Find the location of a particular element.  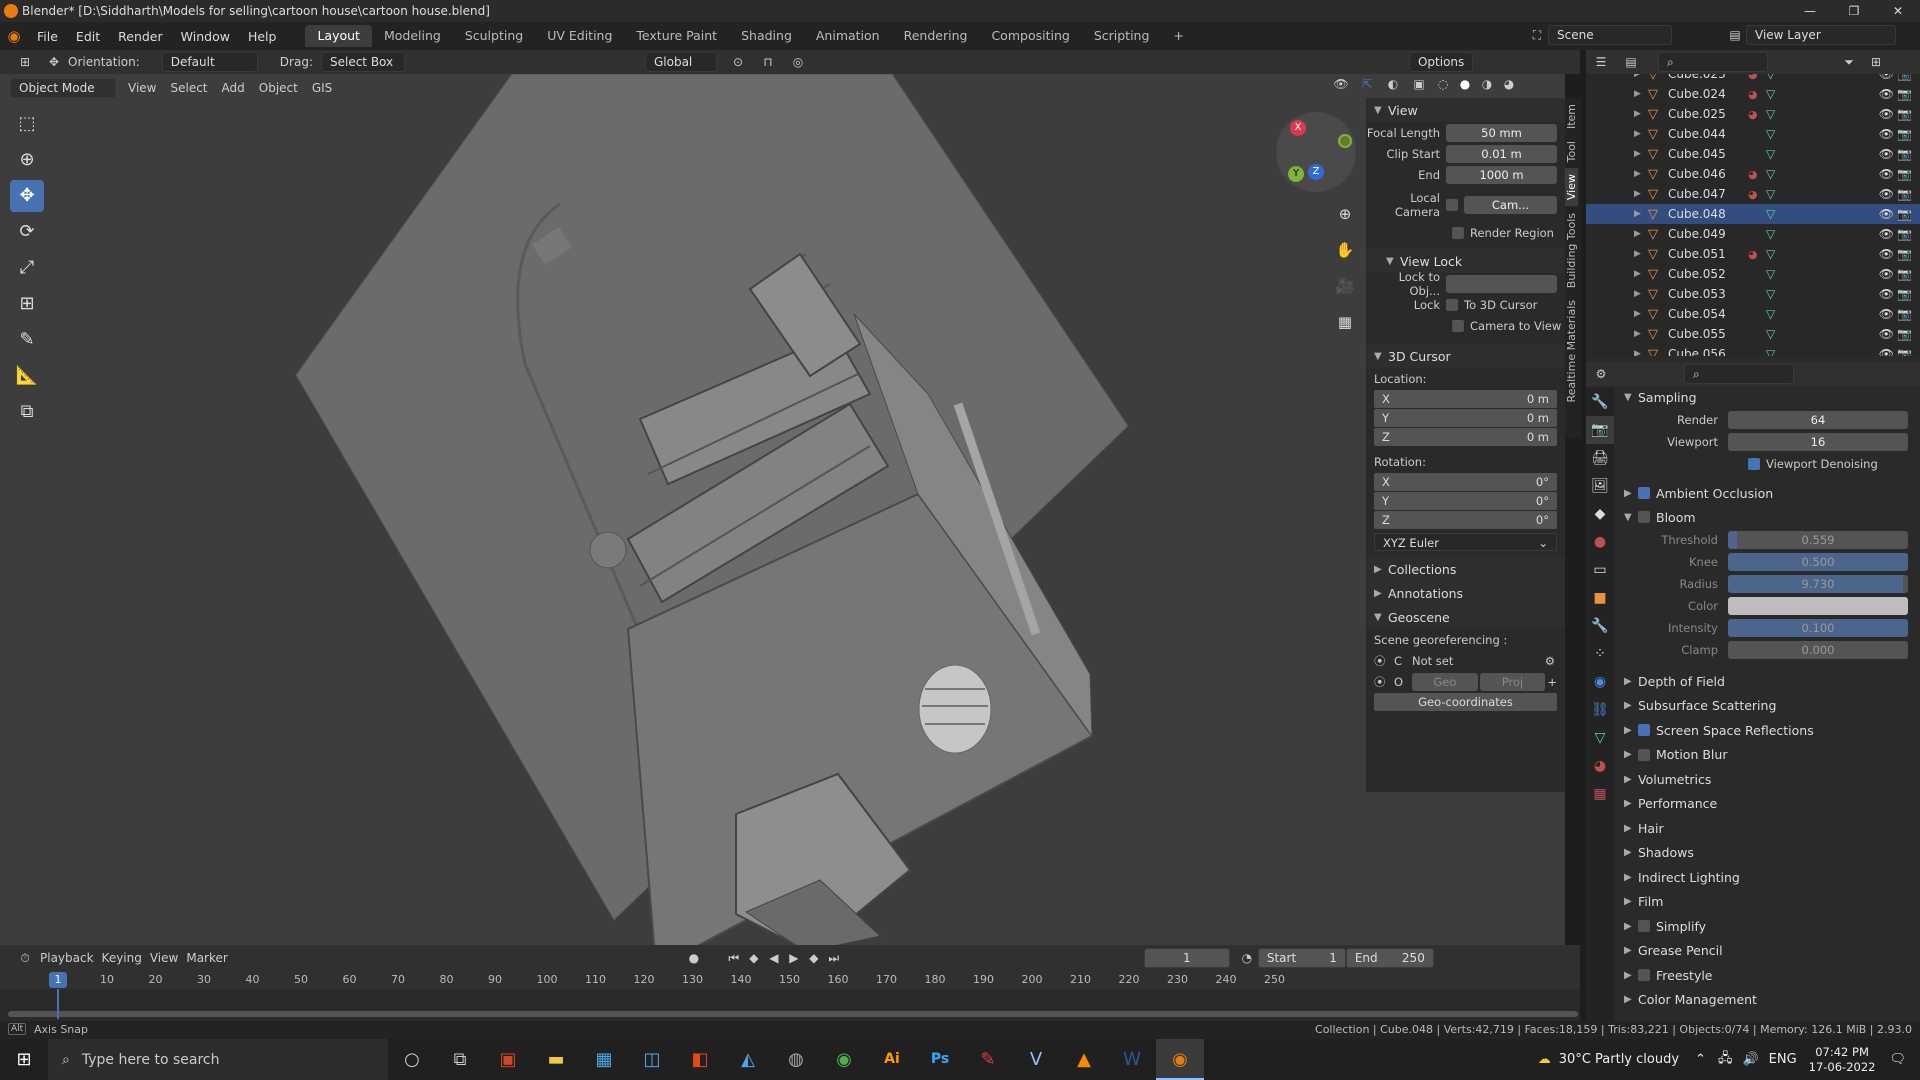

bloom-slider is located at coordinates (1818, 606).